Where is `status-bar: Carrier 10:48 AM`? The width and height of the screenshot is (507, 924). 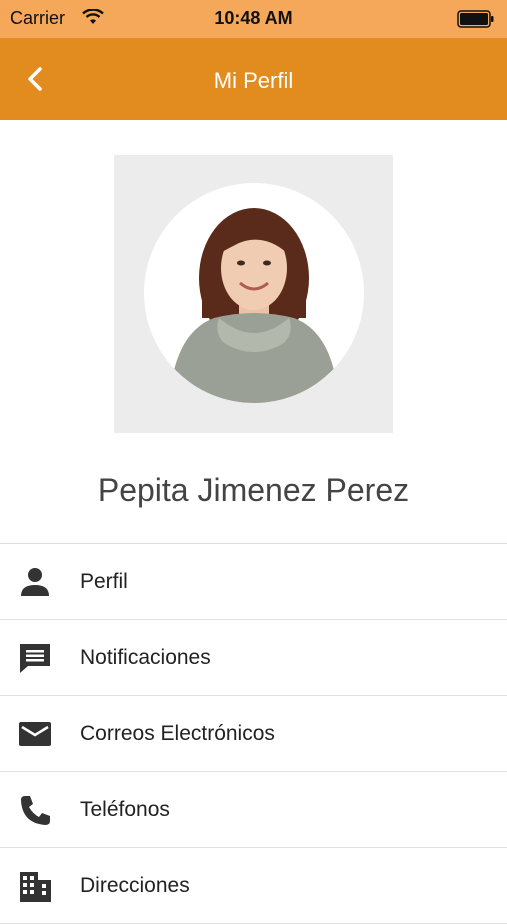
status-bar: Carrier 10:48 AM is located at coordinates (253, 19).